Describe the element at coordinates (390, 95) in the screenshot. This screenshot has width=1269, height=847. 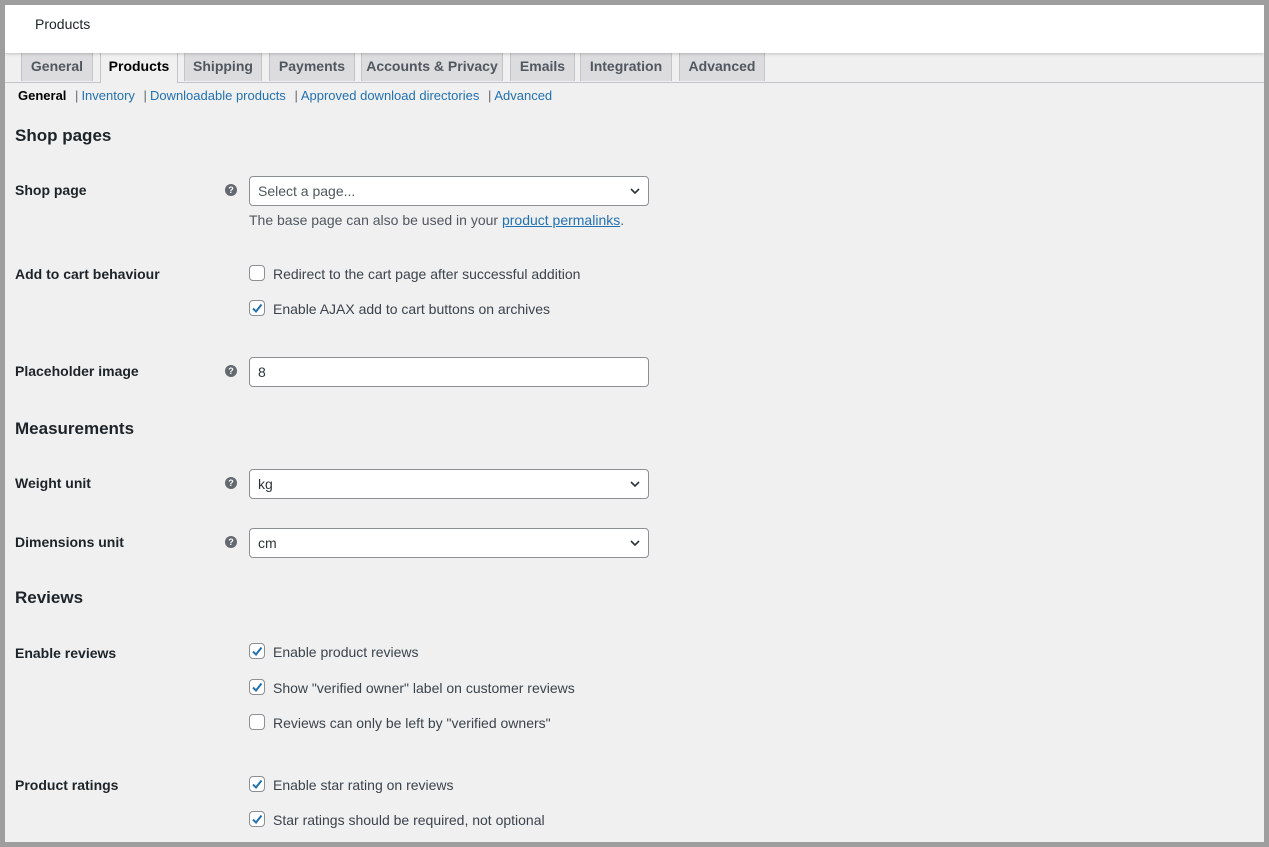
I see `subnav-approved-download-directories: Approved download directories` at that location.